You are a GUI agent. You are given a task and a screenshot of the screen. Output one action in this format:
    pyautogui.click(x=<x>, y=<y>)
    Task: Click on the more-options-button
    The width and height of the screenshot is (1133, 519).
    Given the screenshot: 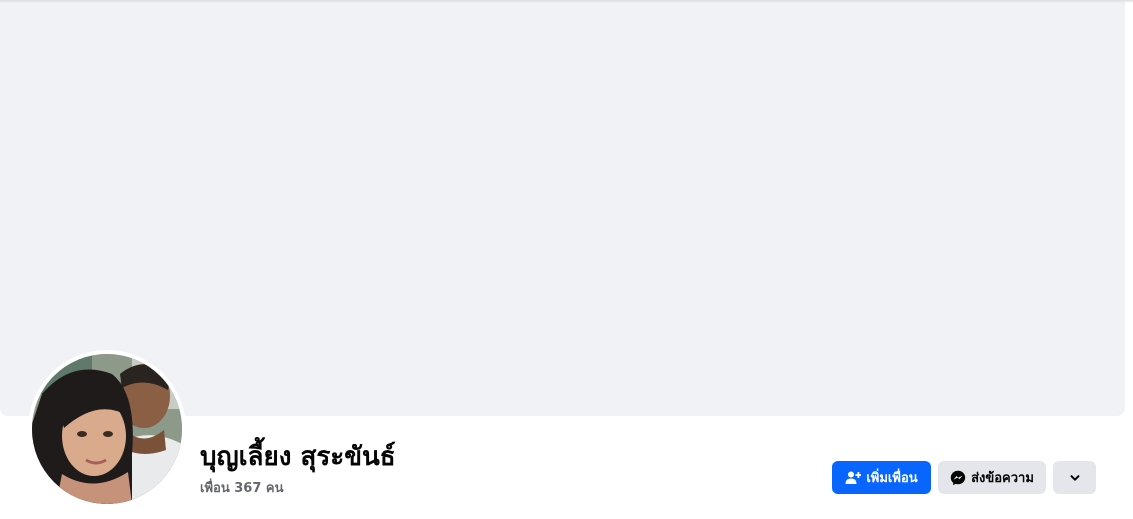 What is the action you would take?
    pyautogui.click(x=1074, y=477)
    